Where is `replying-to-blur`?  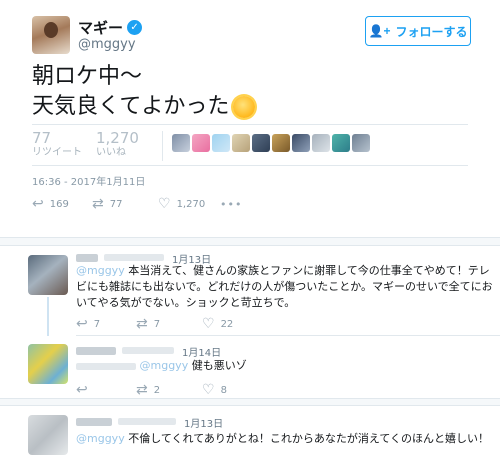
replying-to-blur is located at coordinates (106, 366).